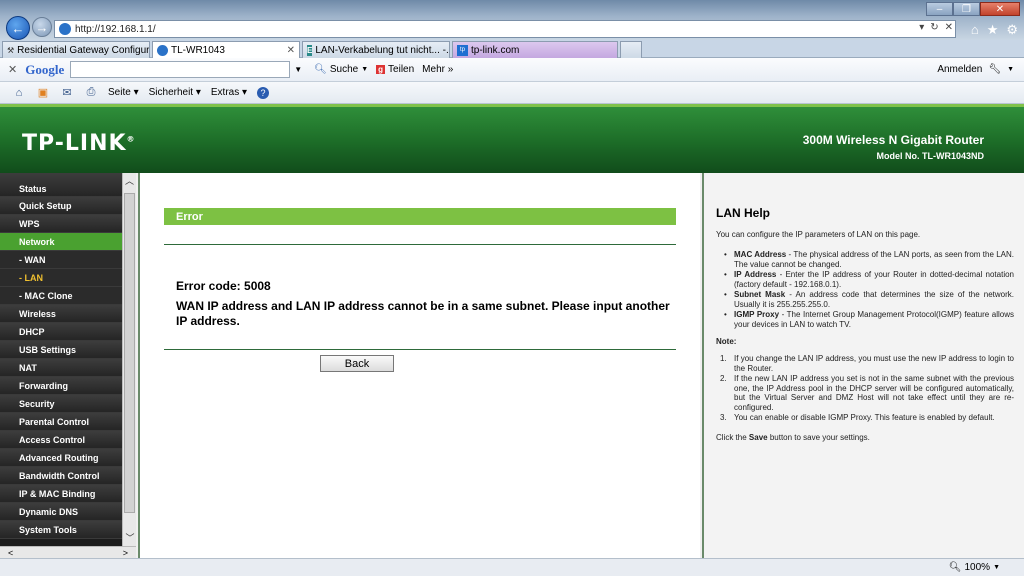 The height and width of the screenshot is (576, 1024). What do you see at coordinates (61, 530) in the screenshot?
I see `menu-system-tools: System Tools` at bounding box center [61, 530].